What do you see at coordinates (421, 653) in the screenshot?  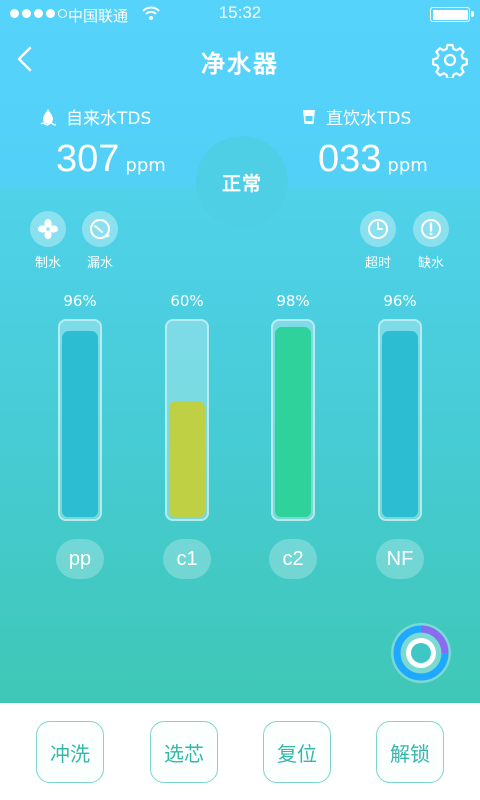 I see `ring-action-button` at bounding box center [421, 653].